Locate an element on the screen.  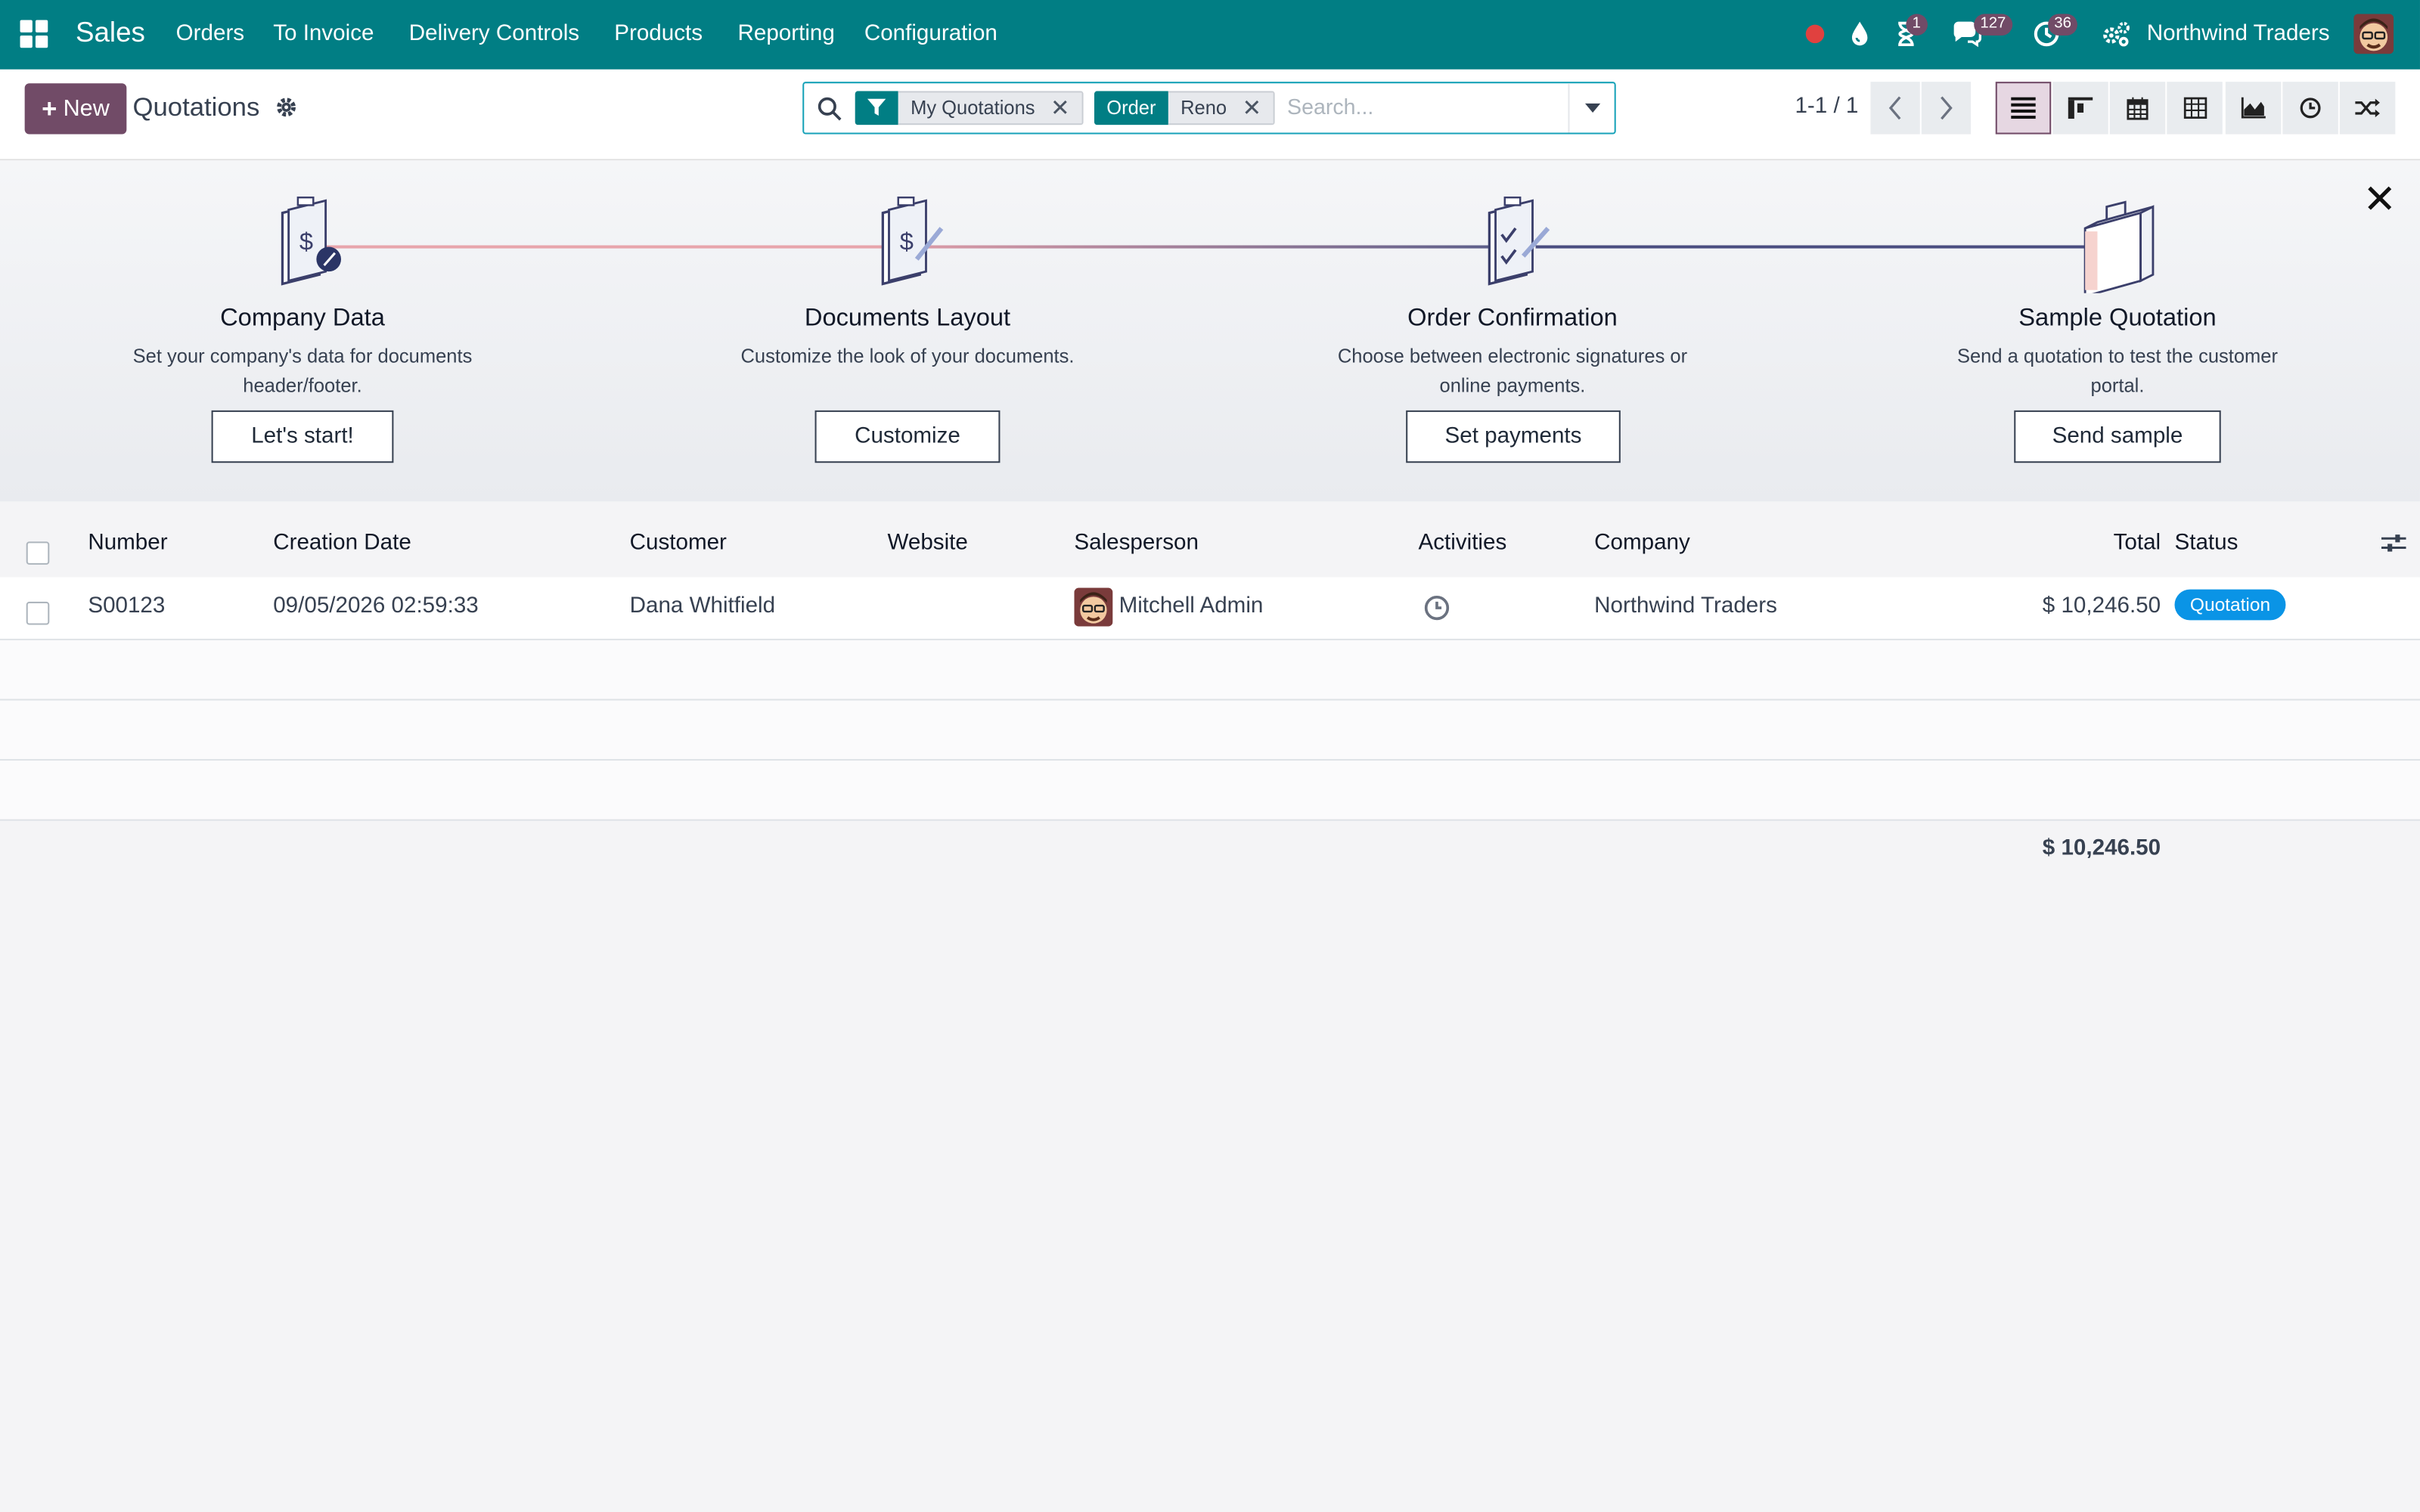
cohort-icon is located at coordinates (2367, 108).